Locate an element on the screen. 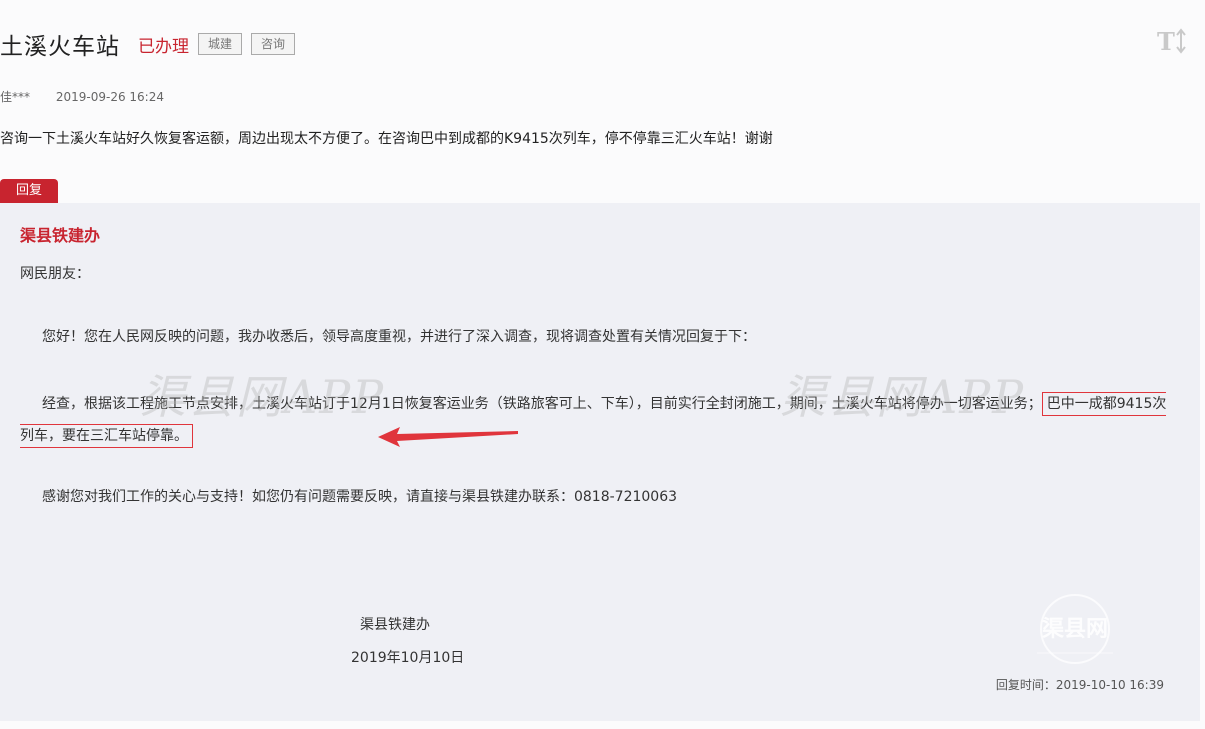 The height and width of the screenshot is (729, 1205). reply-greeting: 网民朋友： is located at coordinates (55, 274).